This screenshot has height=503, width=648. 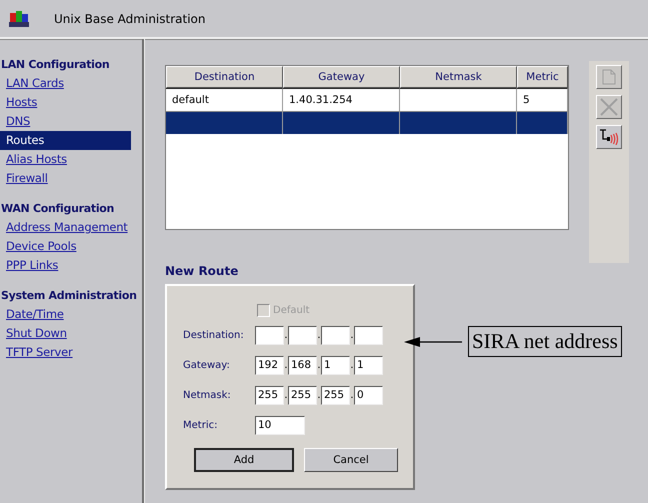 What do you see at coordinates (269, 365) in the screenshot?
I see `octet-field: 192` at bounding box center [269, 365].